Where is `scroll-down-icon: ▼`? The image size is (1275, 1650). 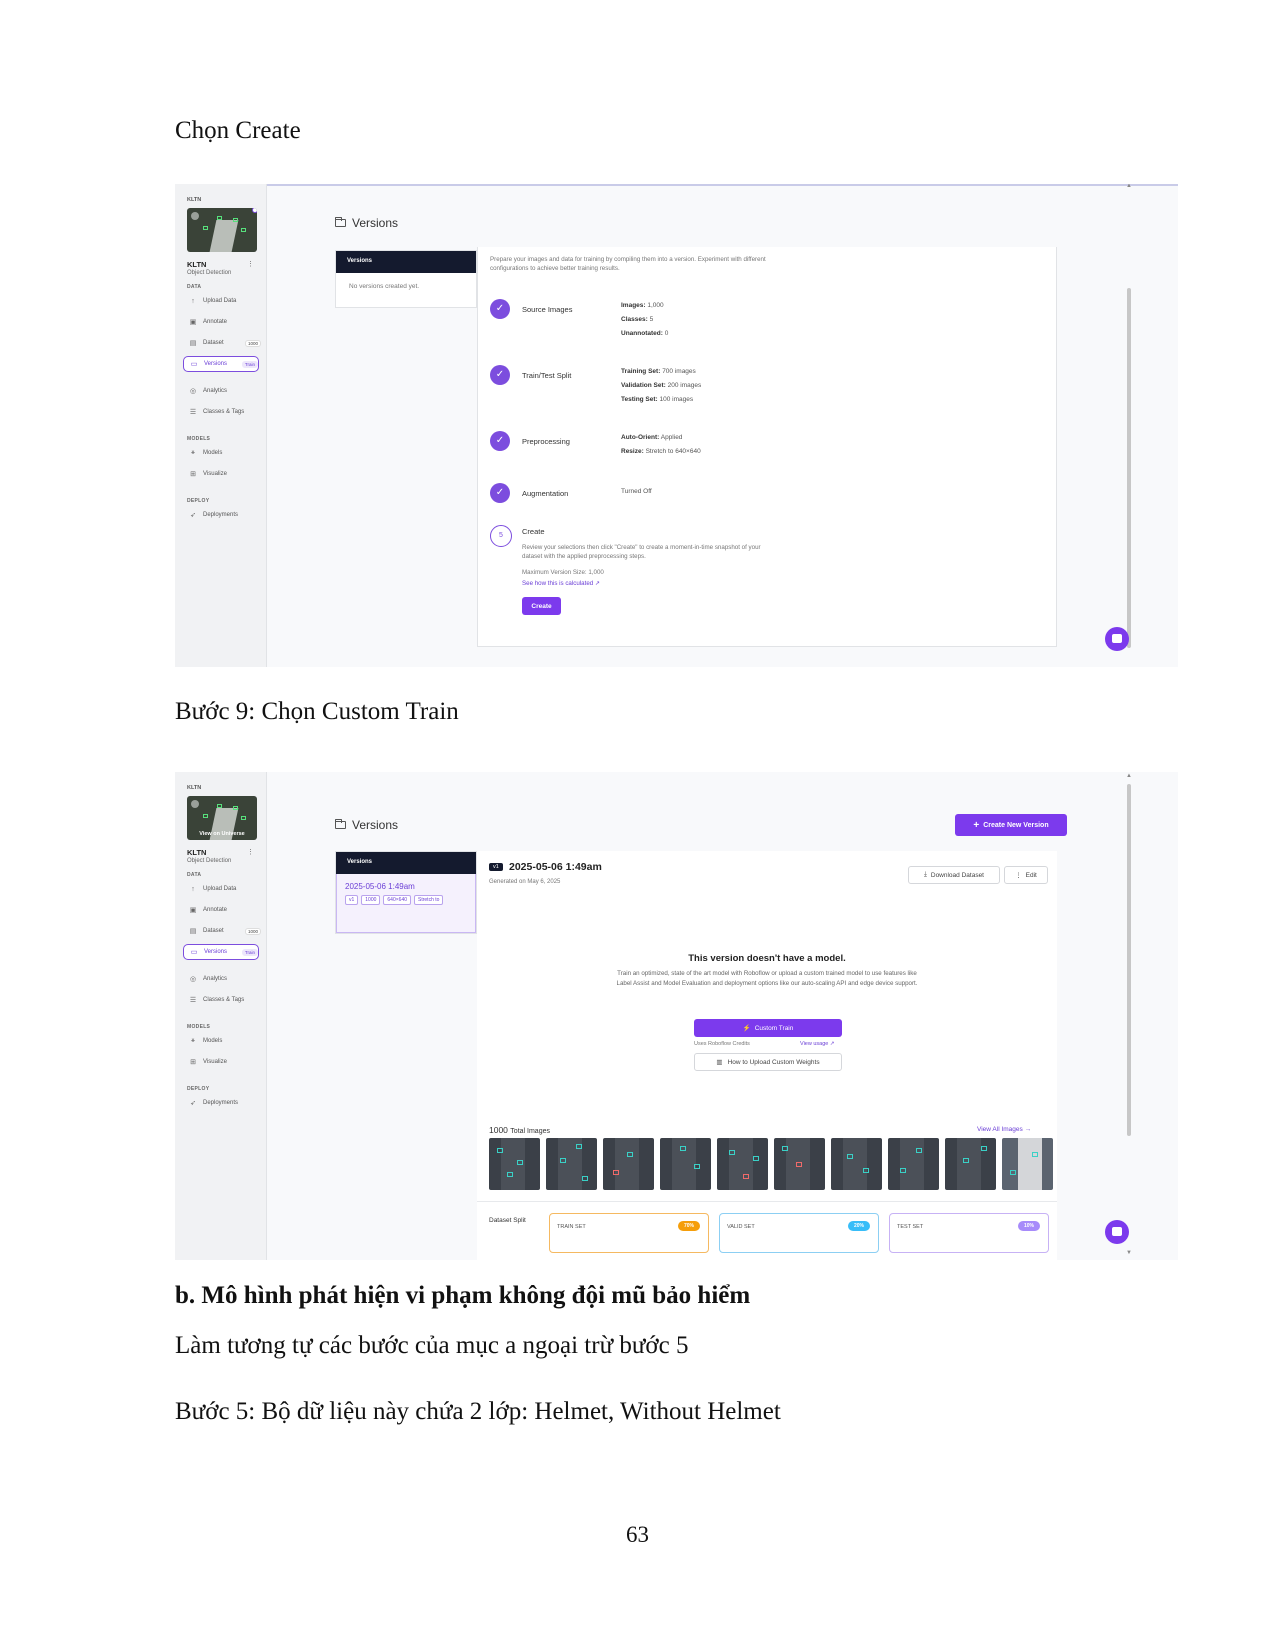
scroll-down-icon: ▼ is located at coordinates (1129, 1253).